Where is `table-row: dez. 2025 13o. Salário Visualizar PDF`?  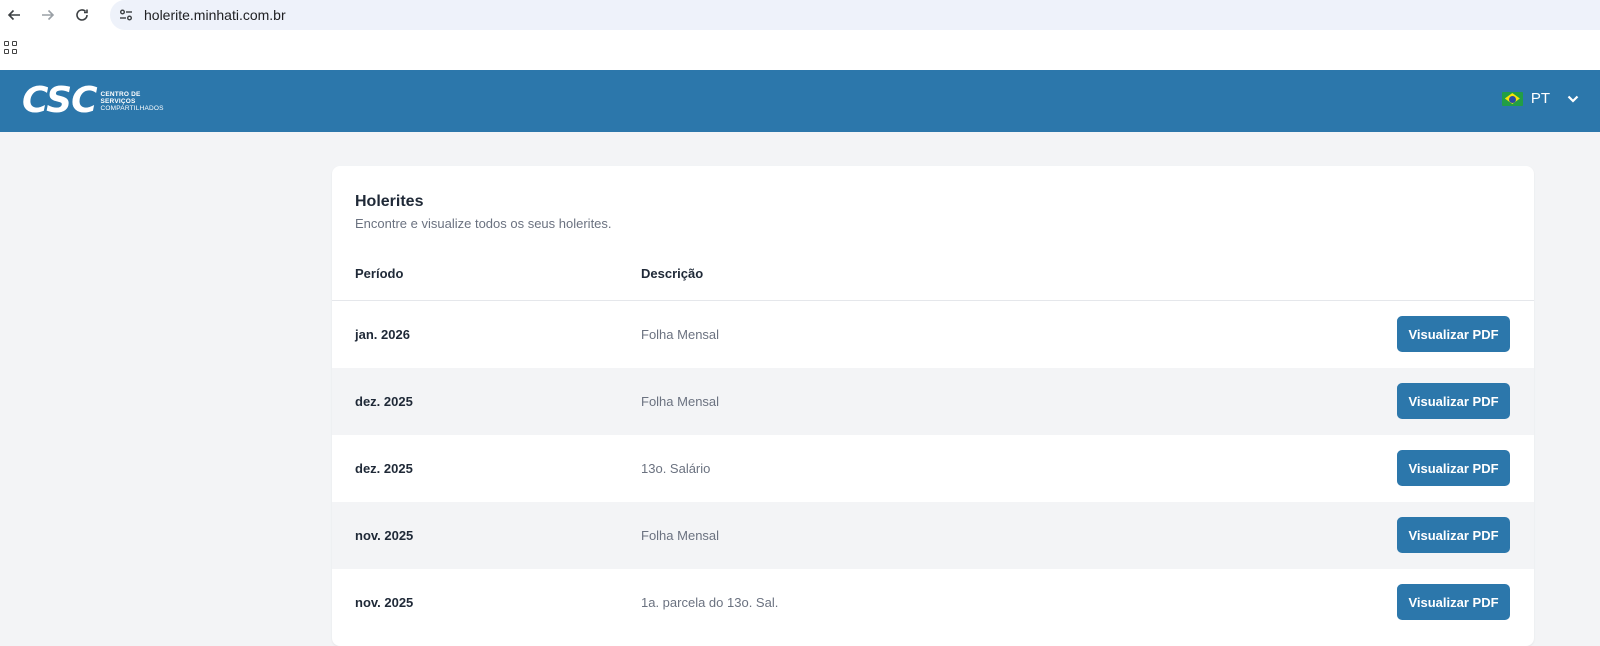
table-row: dez. 2025 13o. Salário Visualizar PDF is located at coordinates (933, 468).